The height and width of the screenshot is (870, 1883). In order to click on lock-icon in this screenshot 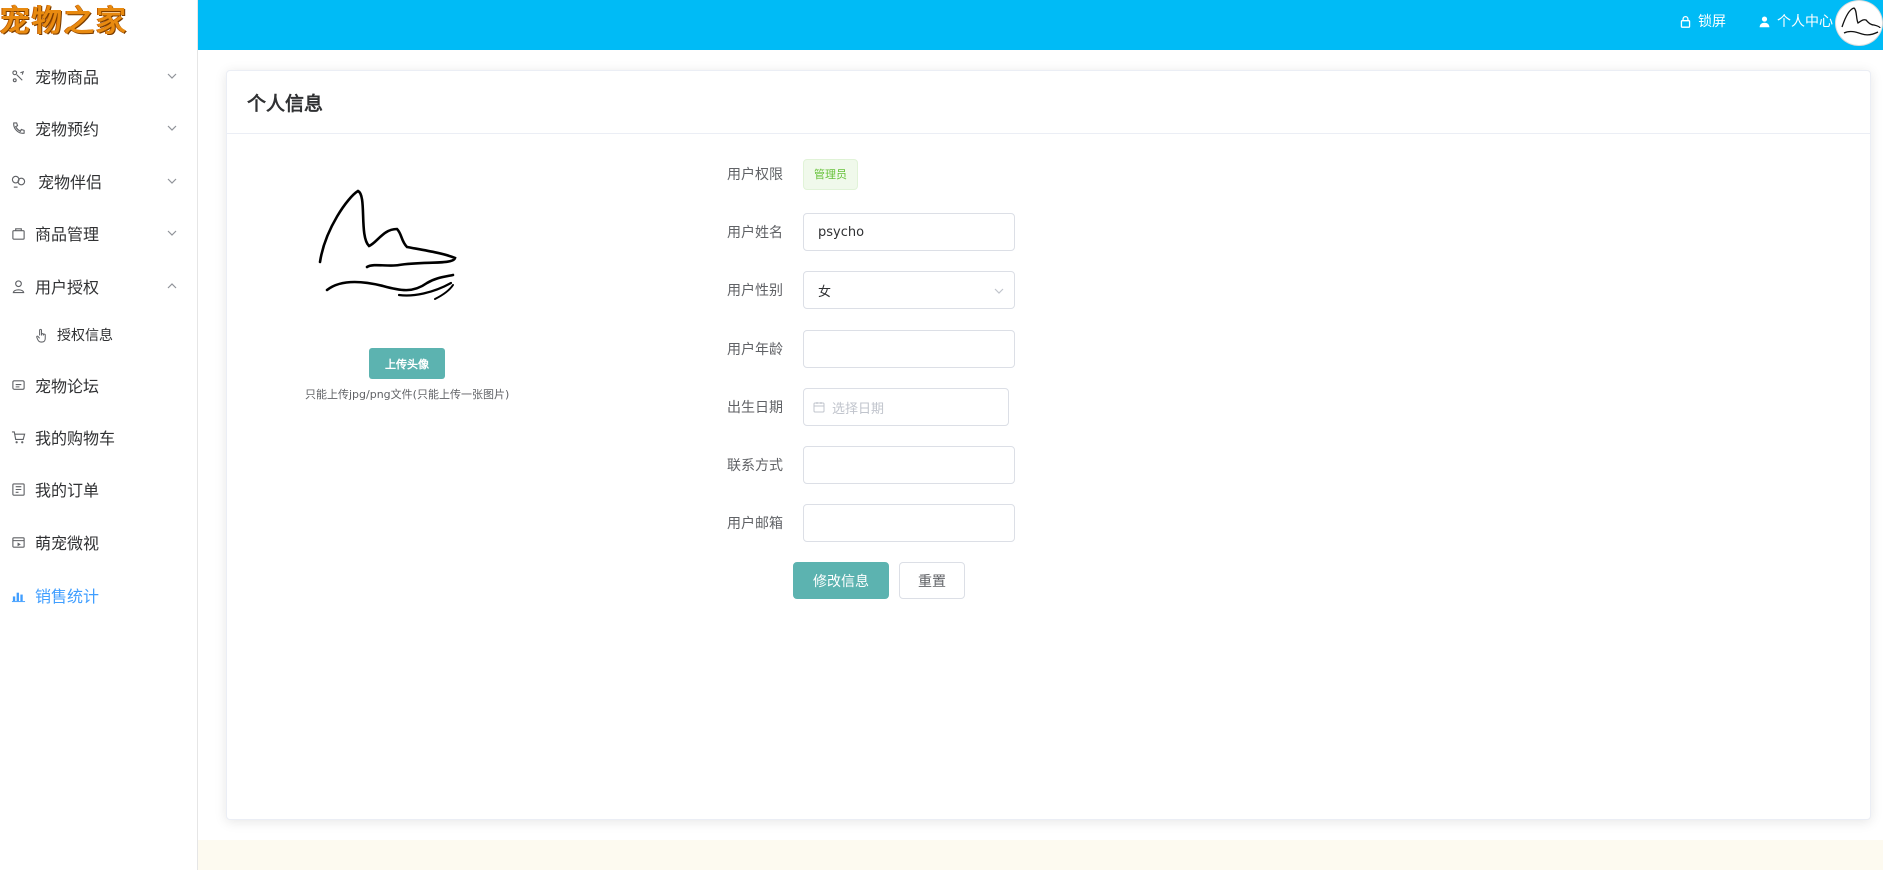, I will do `click(1685, 21)`.